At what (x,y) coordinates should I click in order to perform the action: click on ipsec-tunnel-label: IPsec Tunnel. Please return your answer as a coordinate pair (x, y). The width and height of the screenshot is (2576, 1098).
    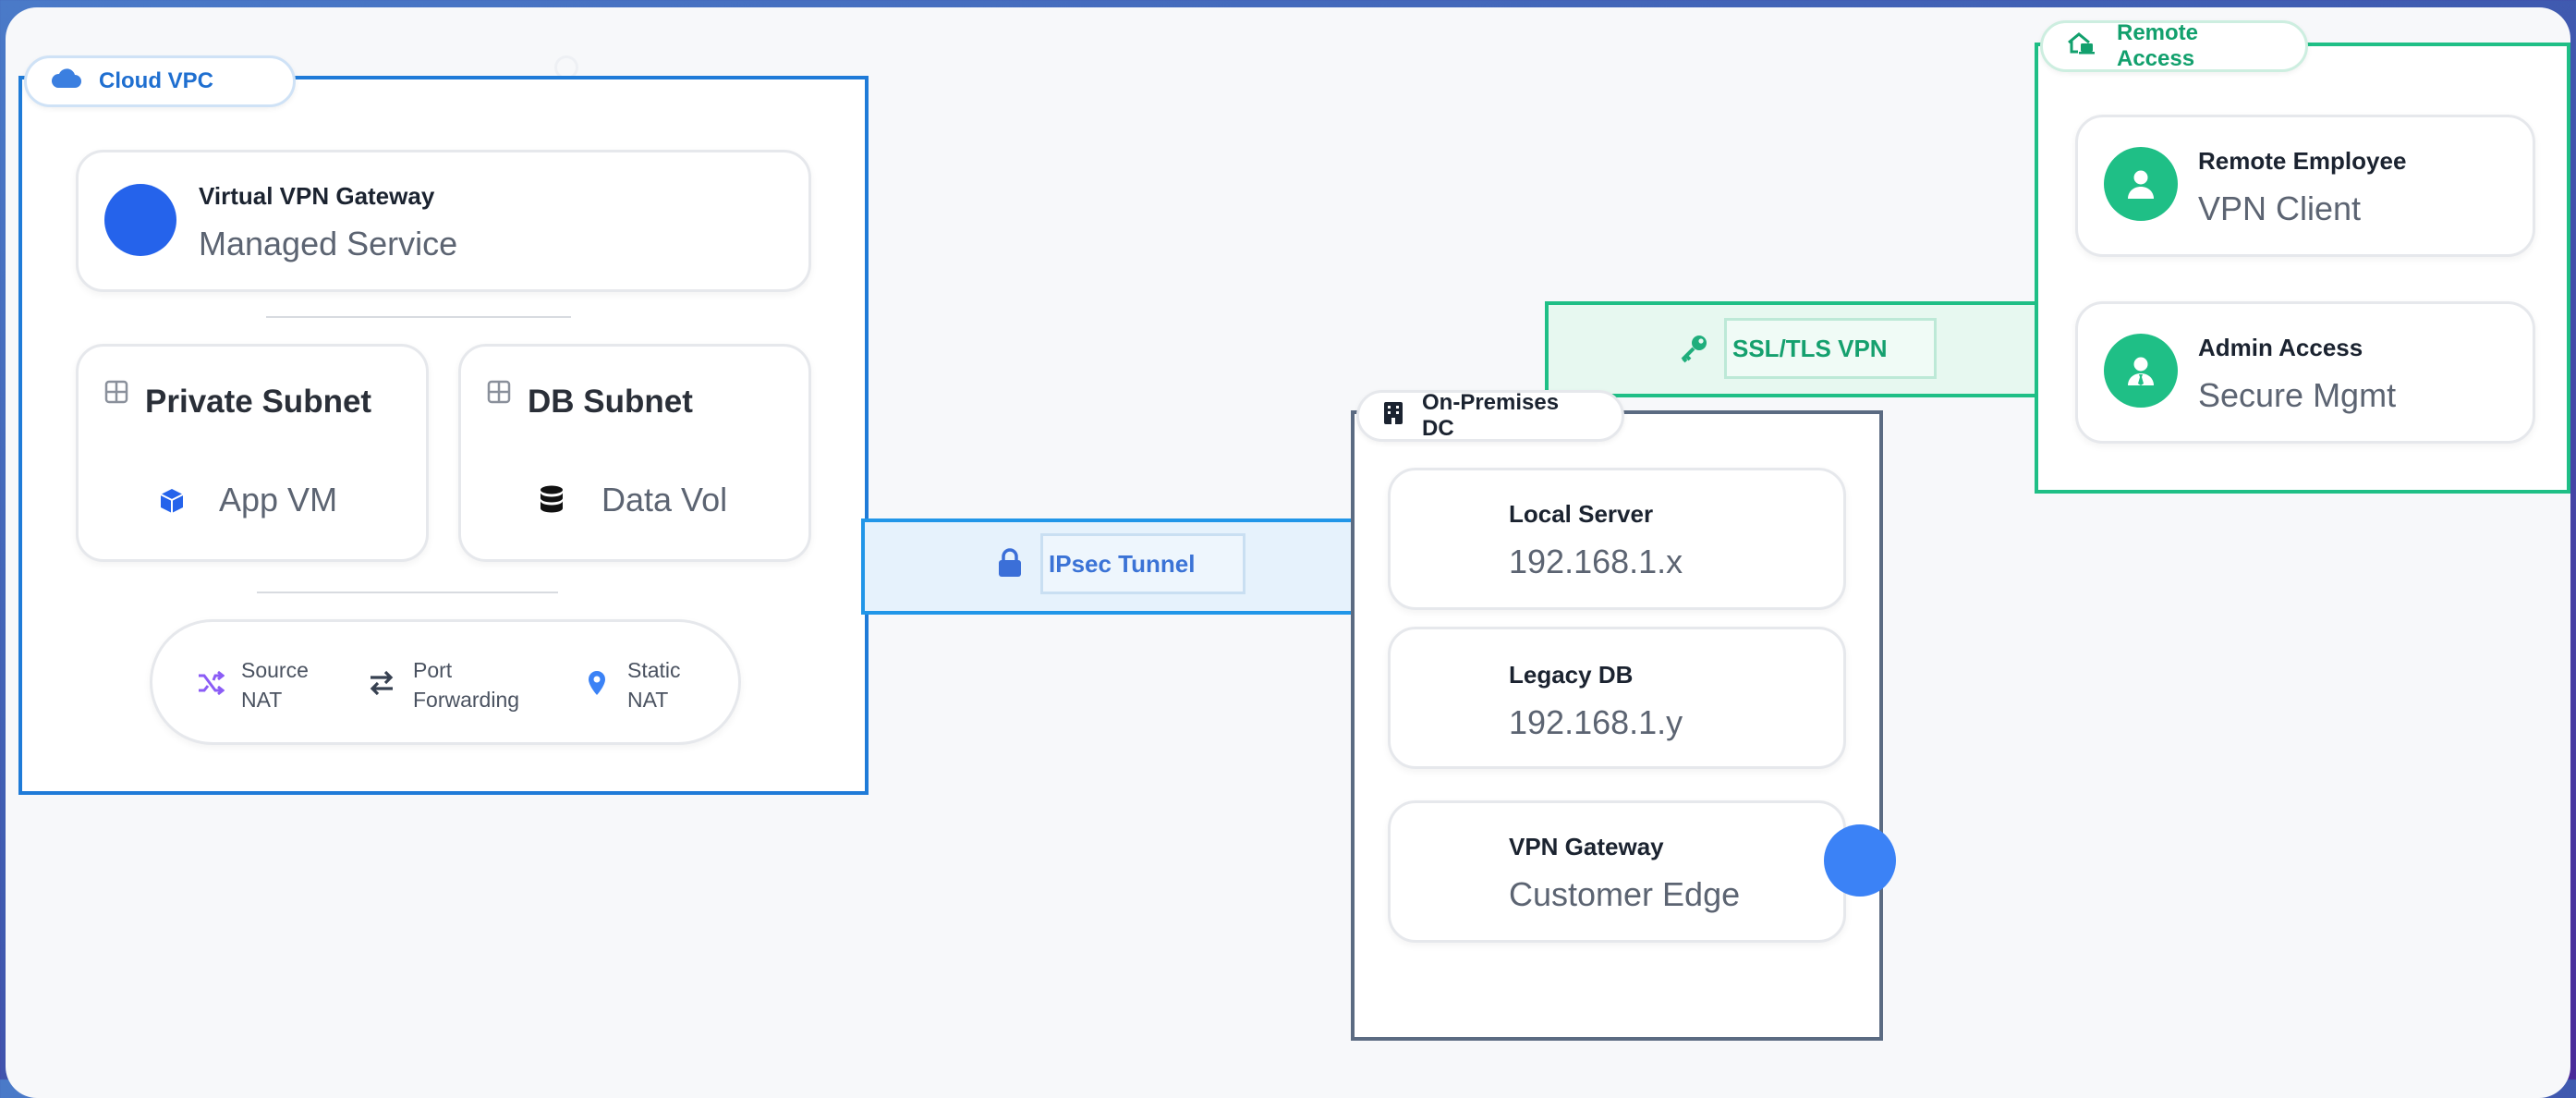
    Looking at the image, I should click on (1142, 563).